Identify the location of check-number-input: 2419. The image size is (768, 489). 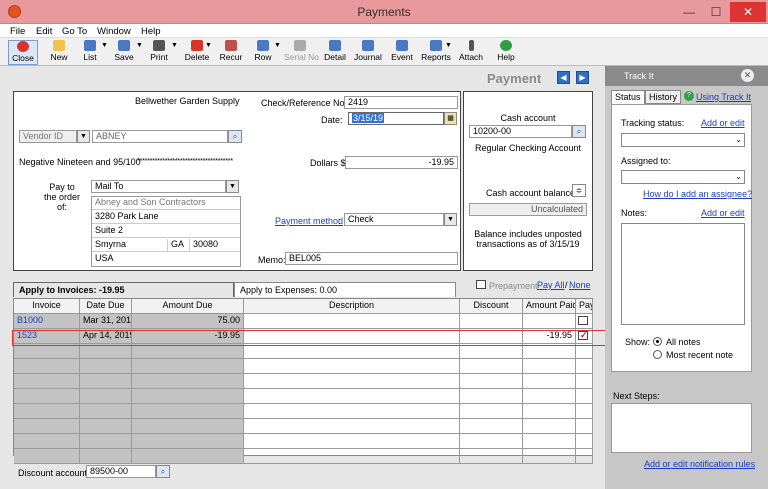
(401, 102).